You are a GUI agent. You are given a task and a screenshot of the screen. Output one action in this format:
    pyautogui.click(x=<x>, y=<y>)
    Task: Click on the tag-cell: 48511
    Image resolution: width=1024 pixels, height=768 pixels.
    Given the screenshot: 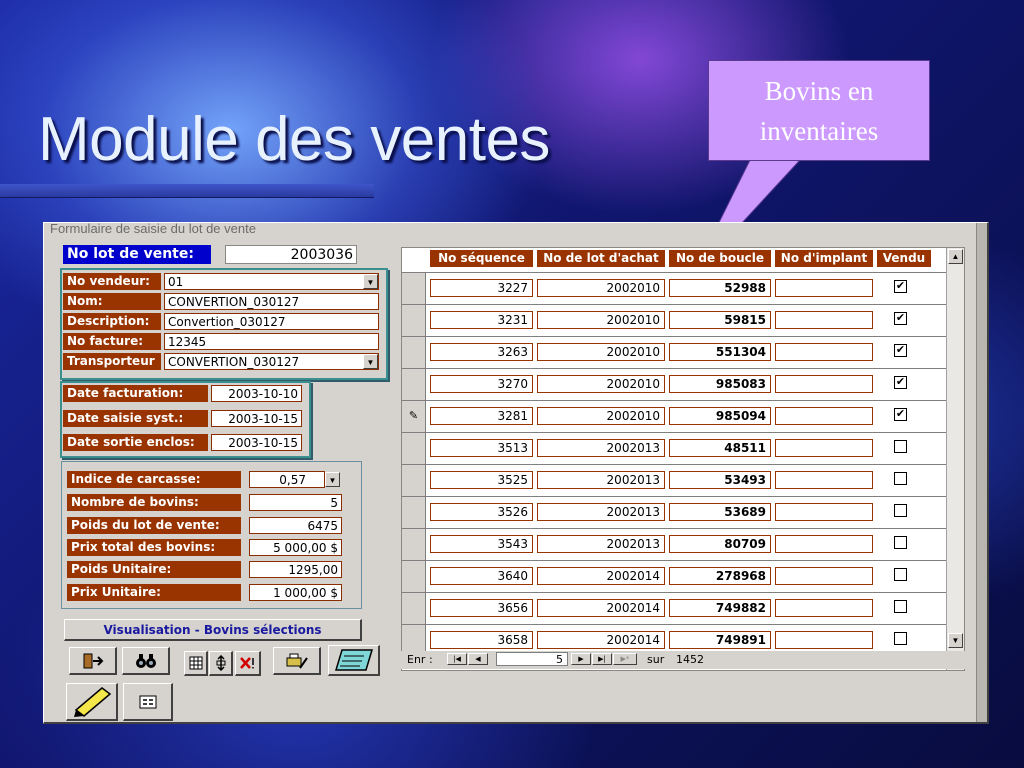 What is the action you would take?
    pyautogui.click(x=720, y=448)
    